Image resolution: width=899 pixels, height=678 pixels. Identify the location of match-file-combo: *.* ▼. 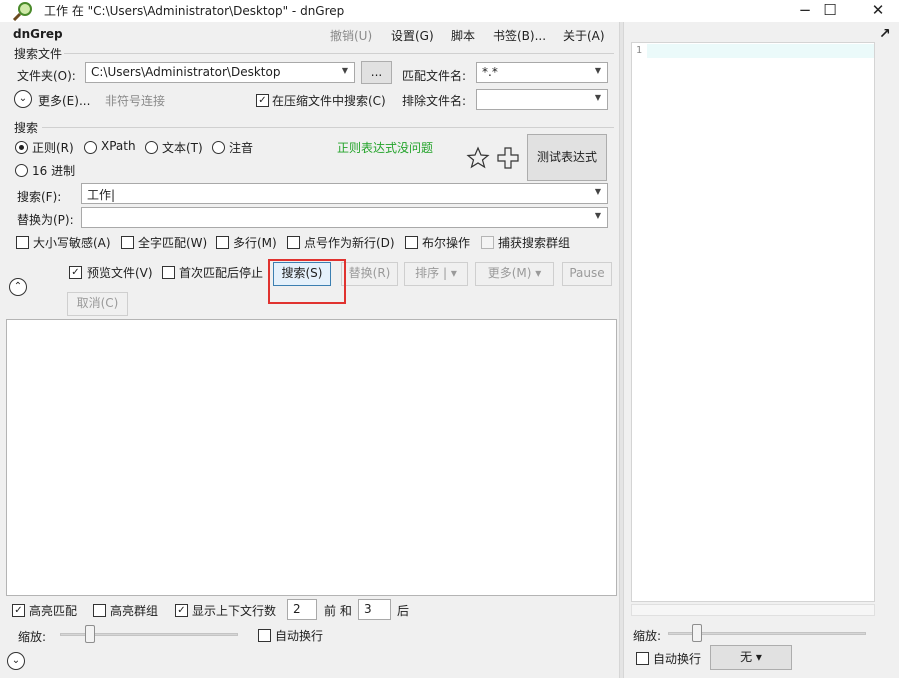
(542, 72).